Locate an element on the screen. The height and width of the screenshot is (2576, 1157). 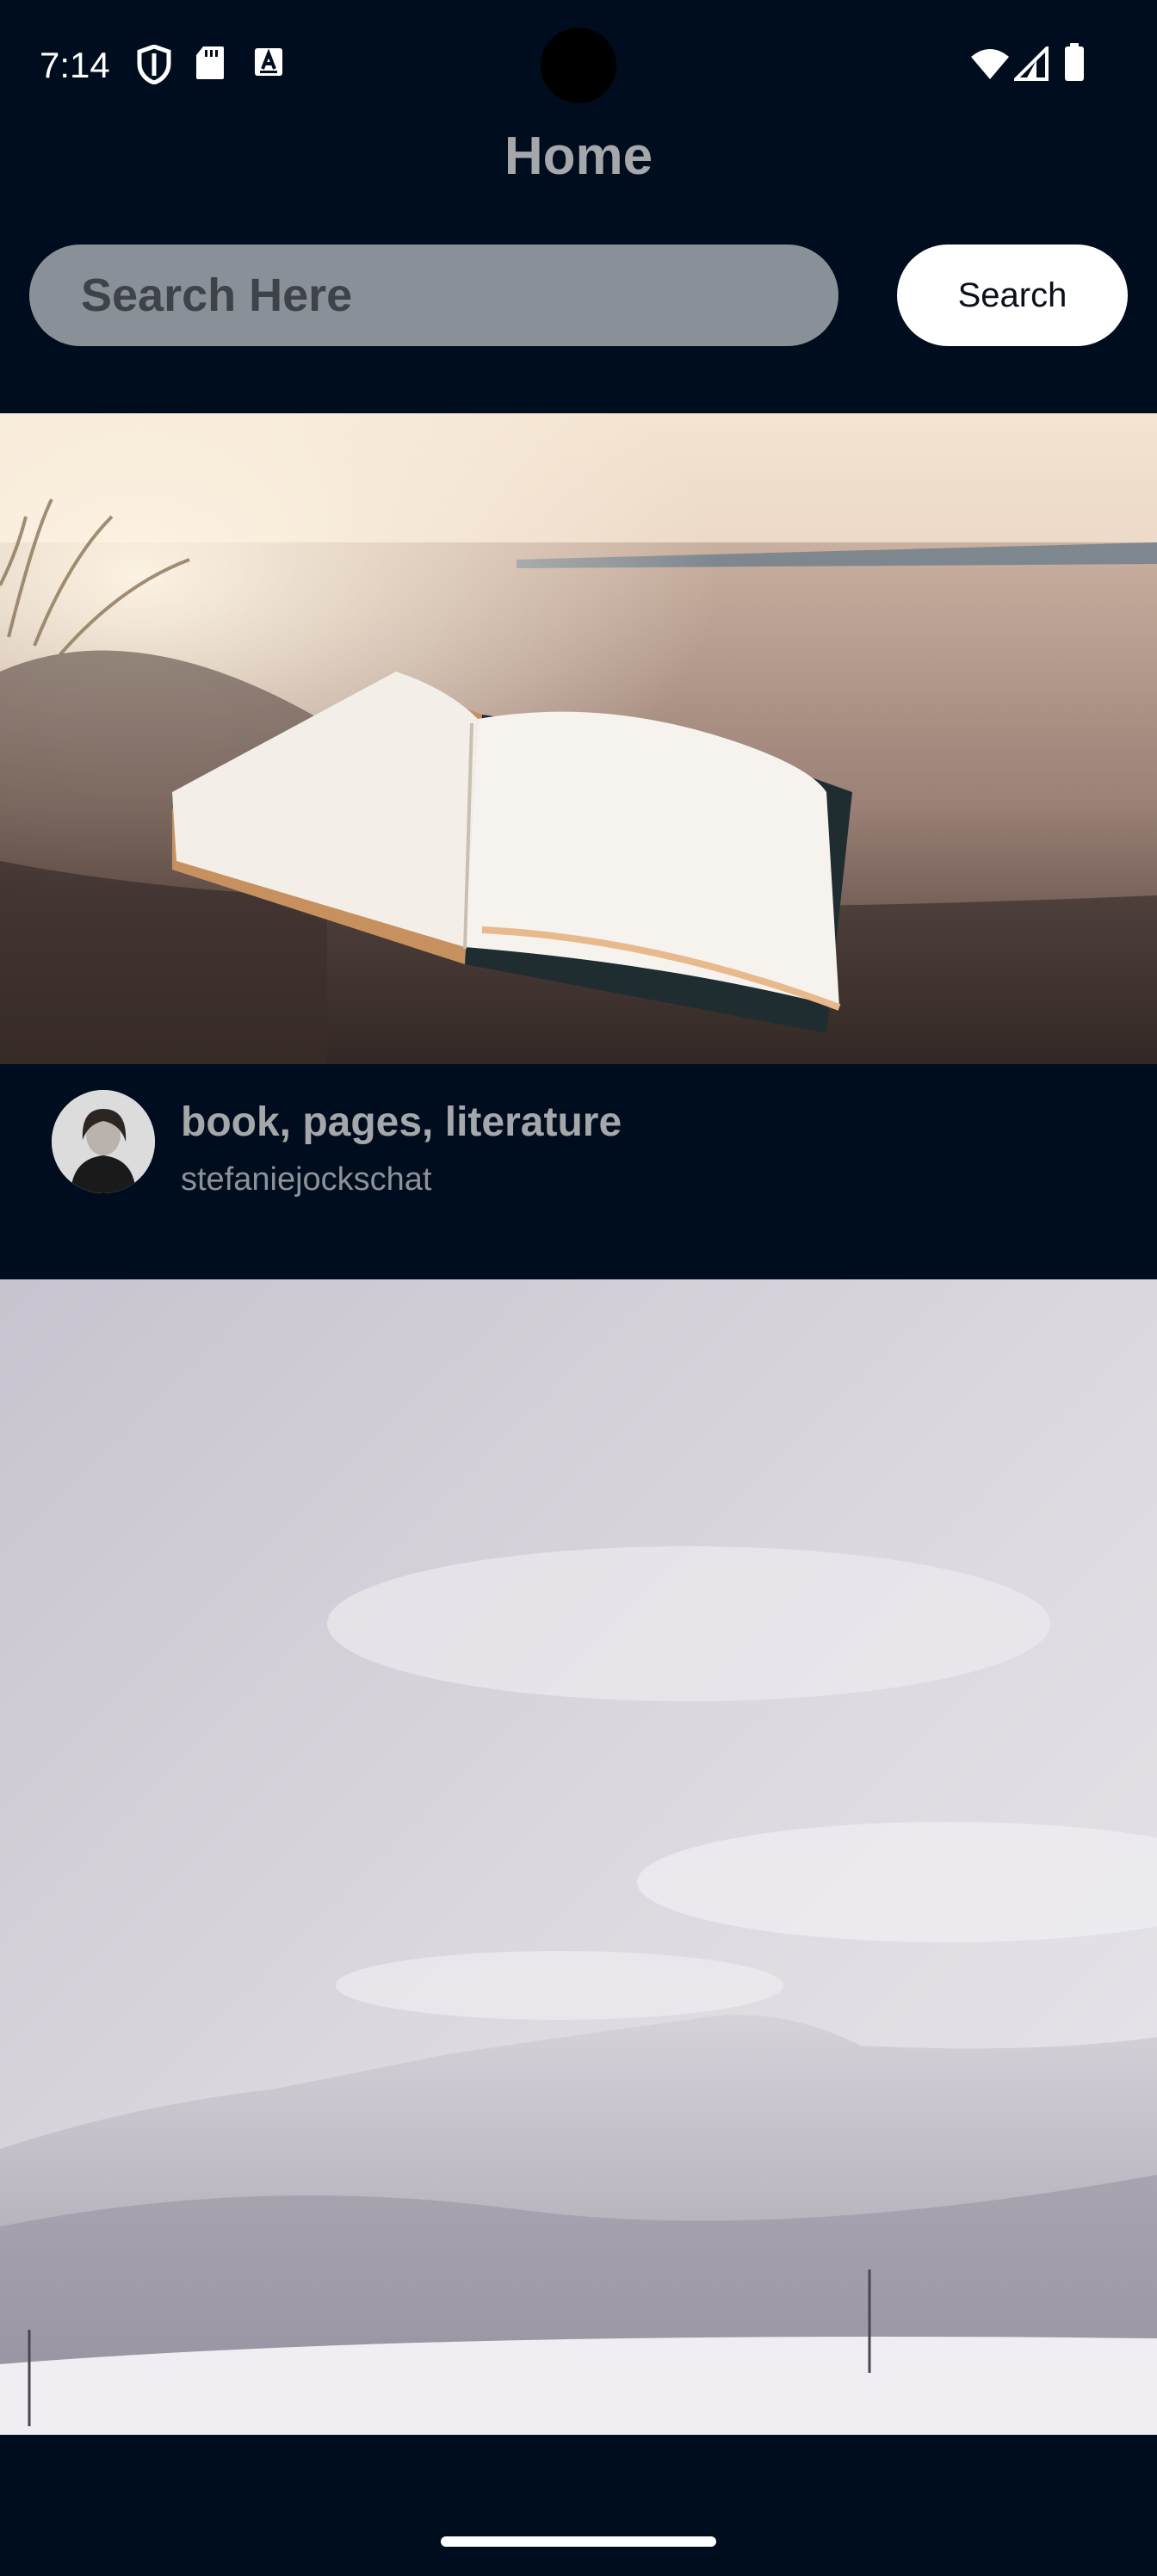
search-input is located at coordinates (433, 295).